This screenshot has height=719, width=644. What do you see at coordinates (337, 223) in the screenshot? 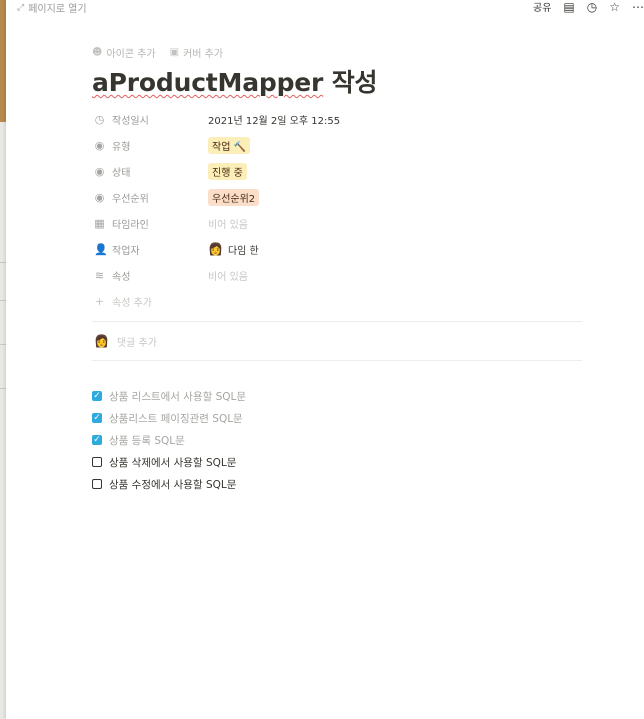
I see `property-timeline: ▦ 타임라인 비어 있음` at bounding box center [337, 223].